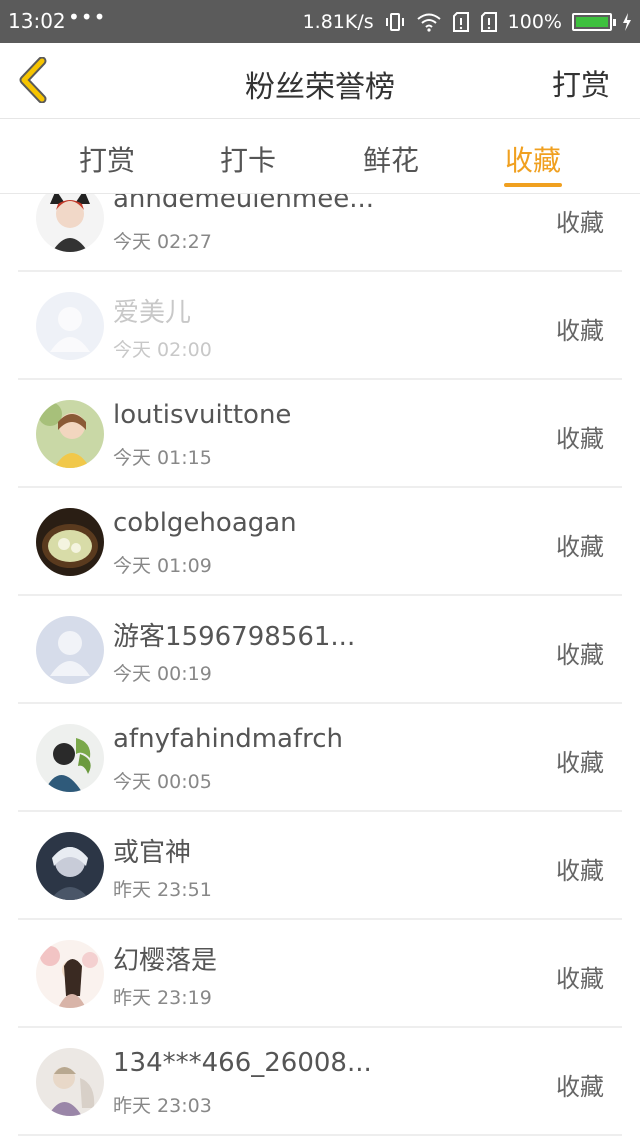 The height and width of the screenshot is (1138, 640). I want to click on timestamp: 今天 02:00, so click(162, 350).